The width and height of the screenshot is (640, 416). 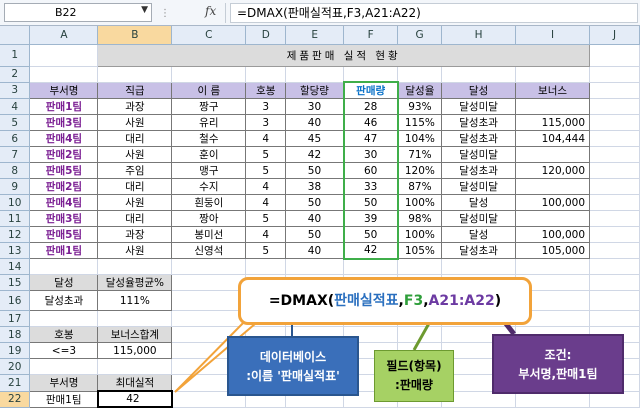 I want to click on criteria-header: 보너스합계, so click(x=135, y=334).